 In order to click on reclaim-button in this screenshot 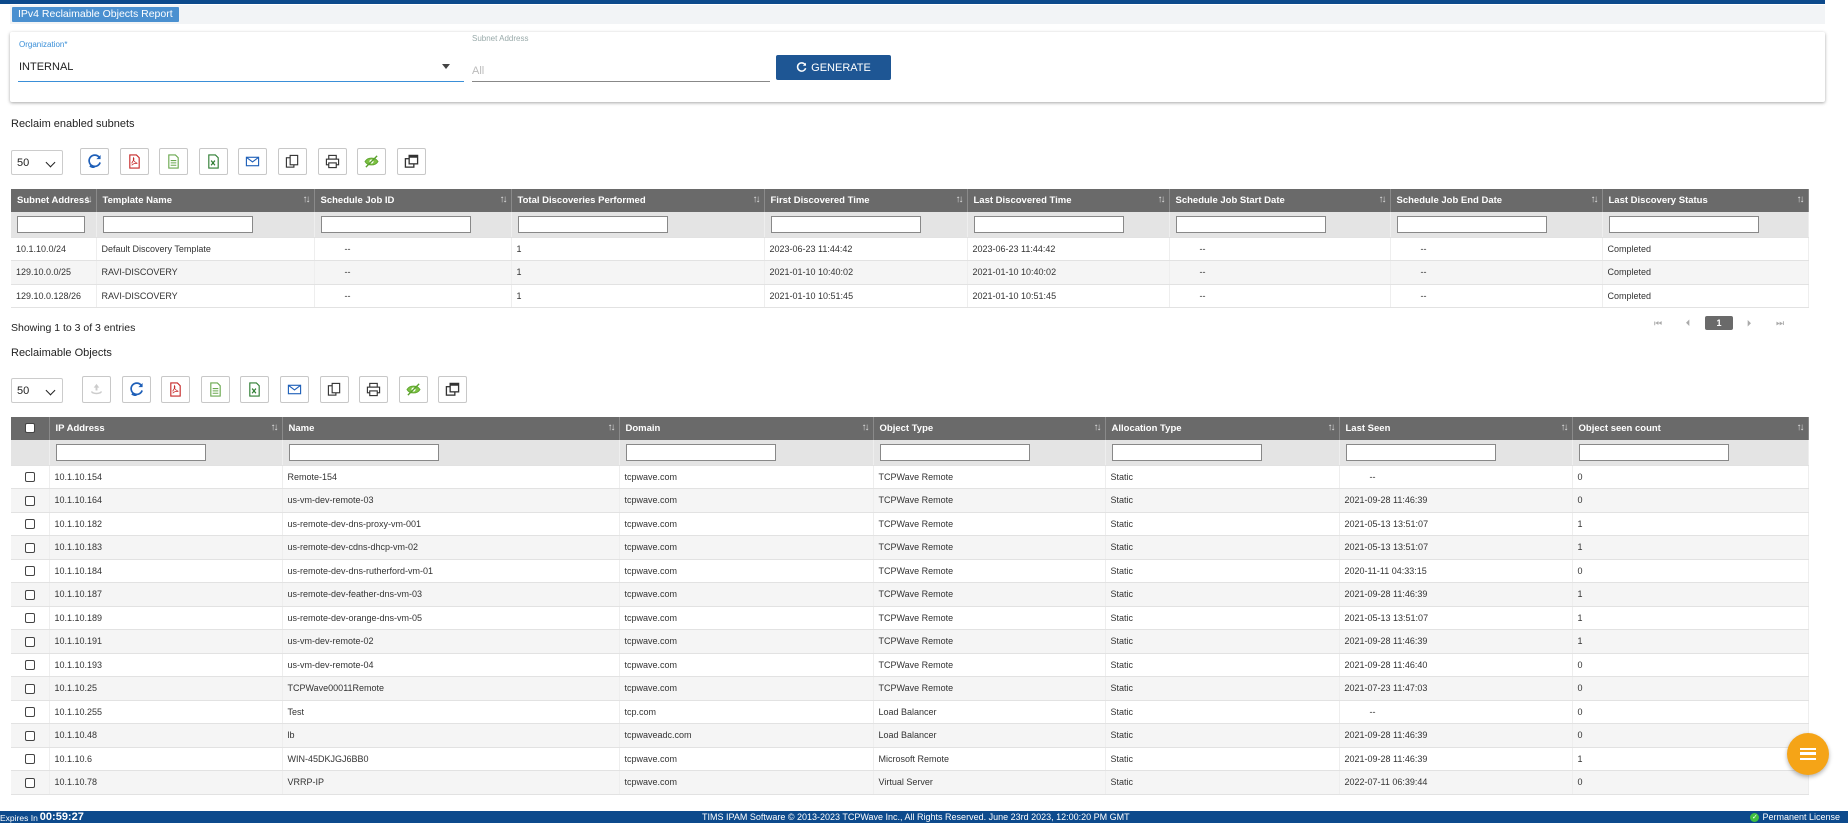, I will do `click(96, 389)`.